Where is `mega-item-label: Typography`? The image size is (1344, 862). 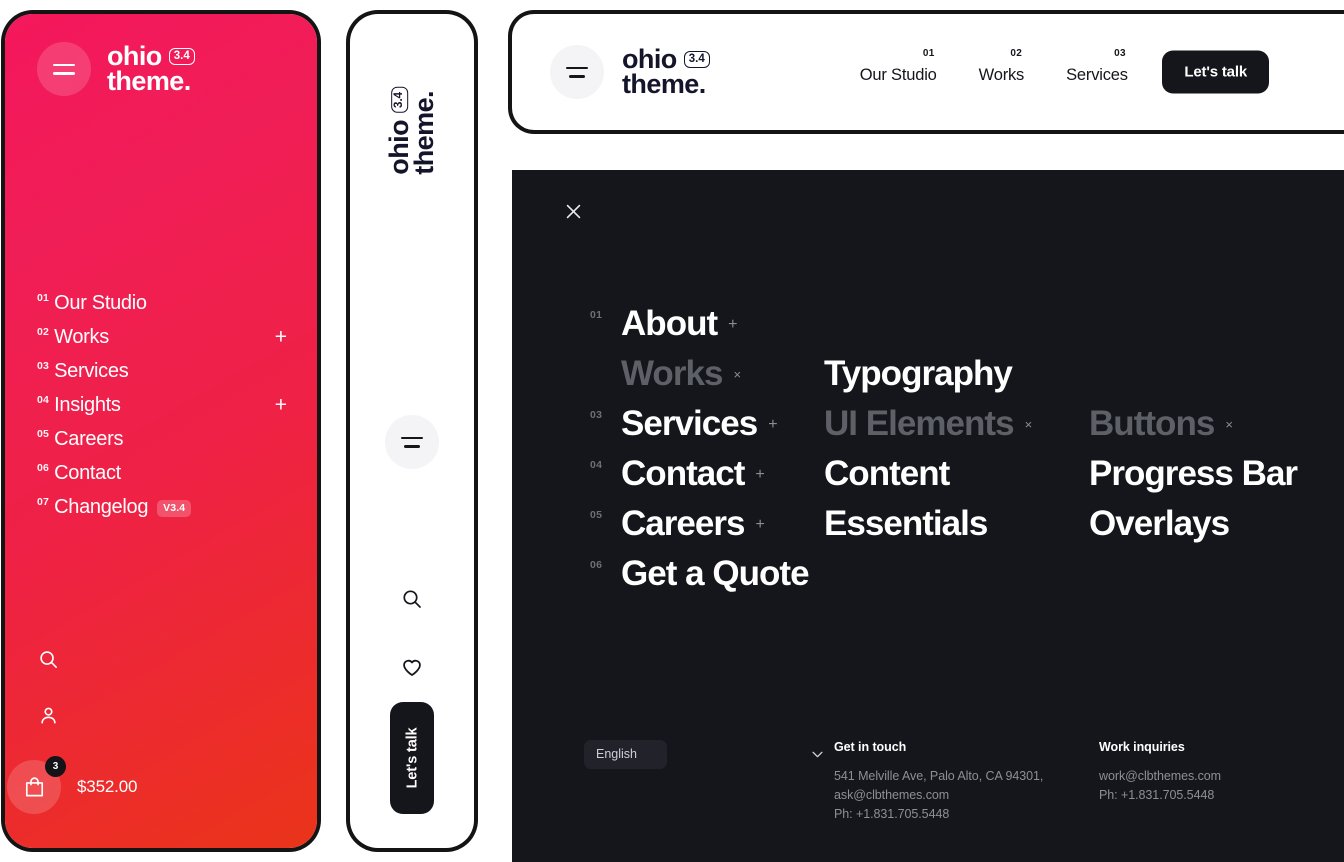
mega-item-label: Typography is located at coordinates (918, 373).